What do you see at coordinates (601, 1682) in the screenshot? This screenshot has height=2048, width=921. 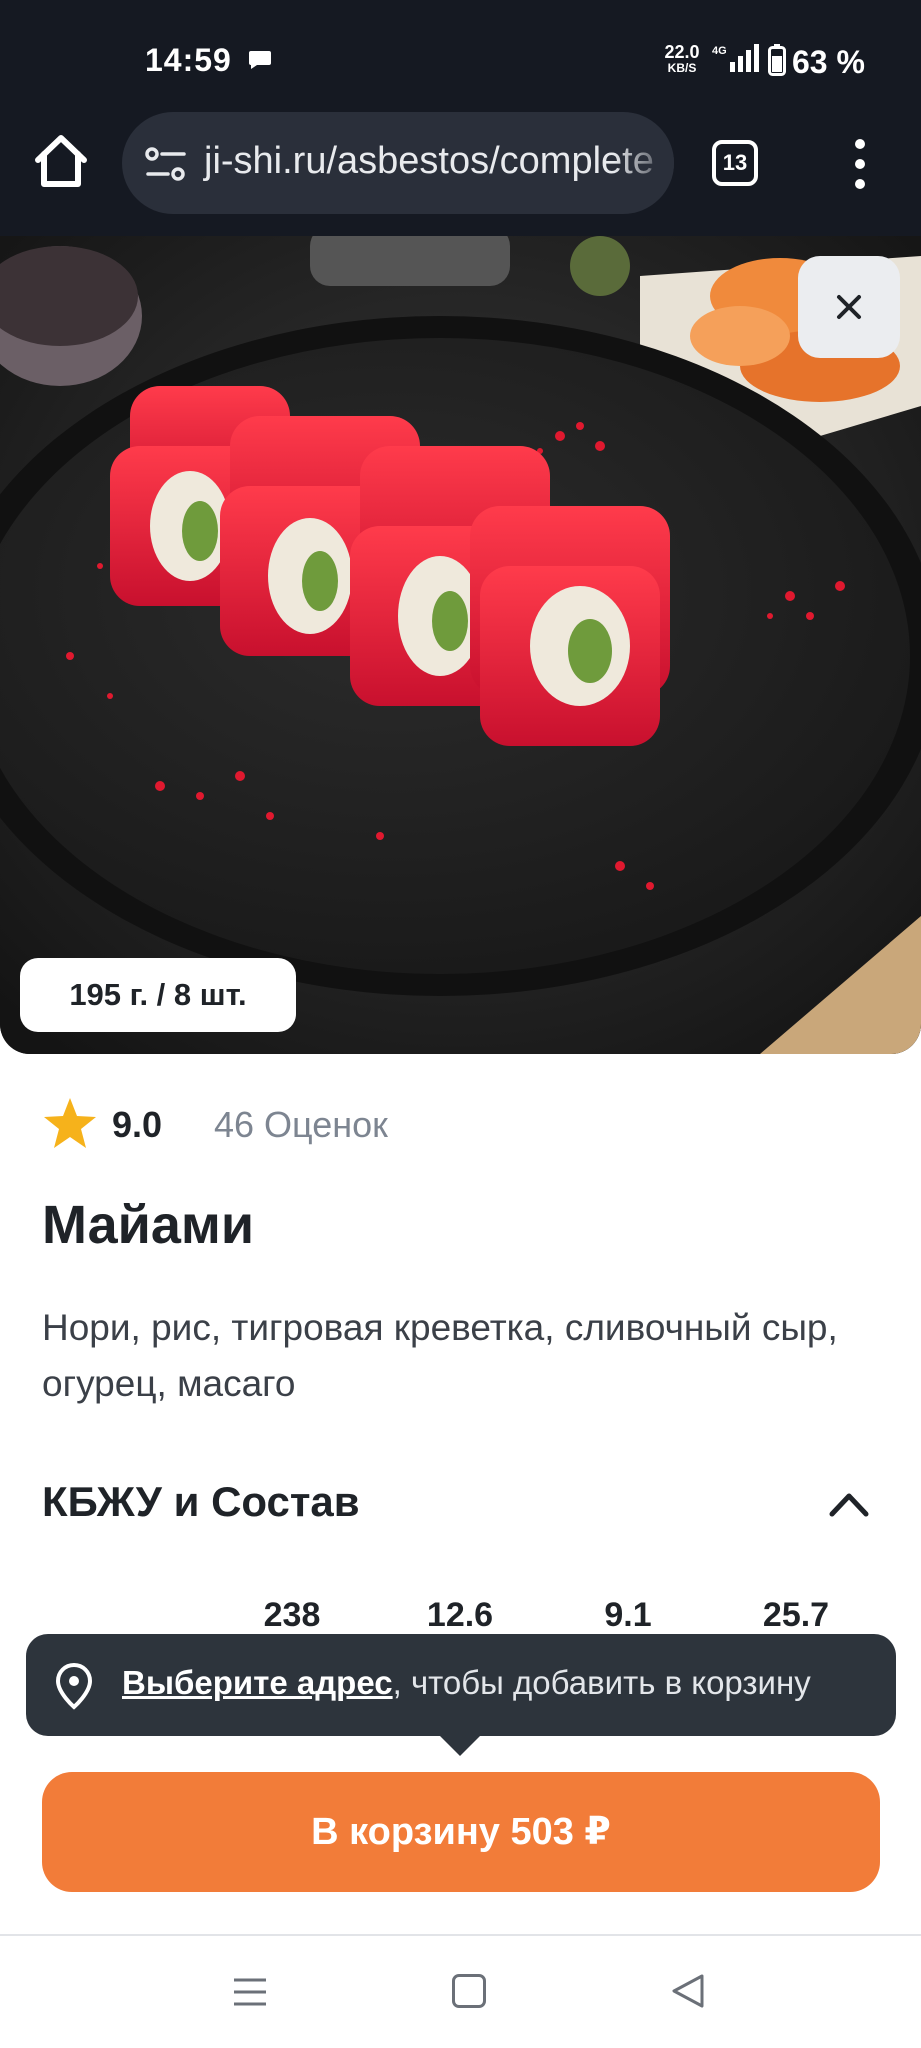 I see `tooltip-rest-text: , чтобы добавить в корзину` at bounding box center [601, 1682].